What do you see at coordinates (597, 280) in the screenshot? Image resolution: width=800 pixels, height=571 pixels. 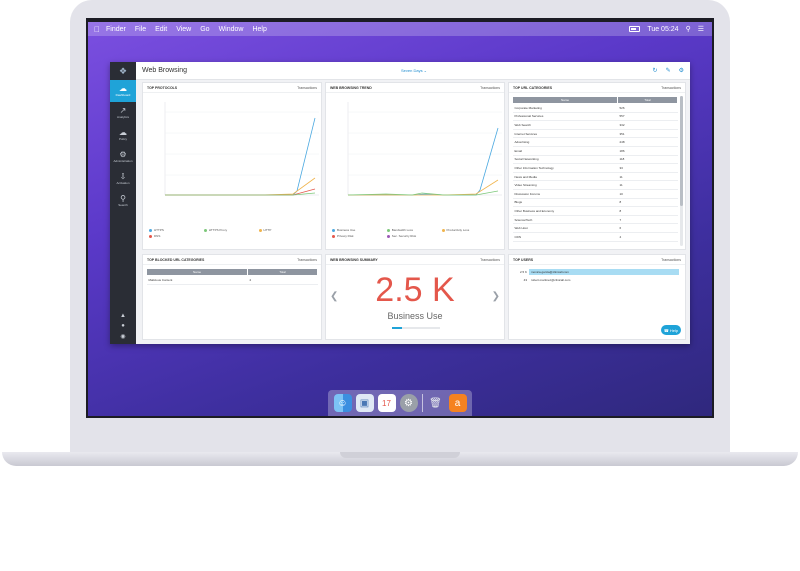 I see `list-item: 43 robert.martinez@clinicall.com` at bounding box center [597, 280].